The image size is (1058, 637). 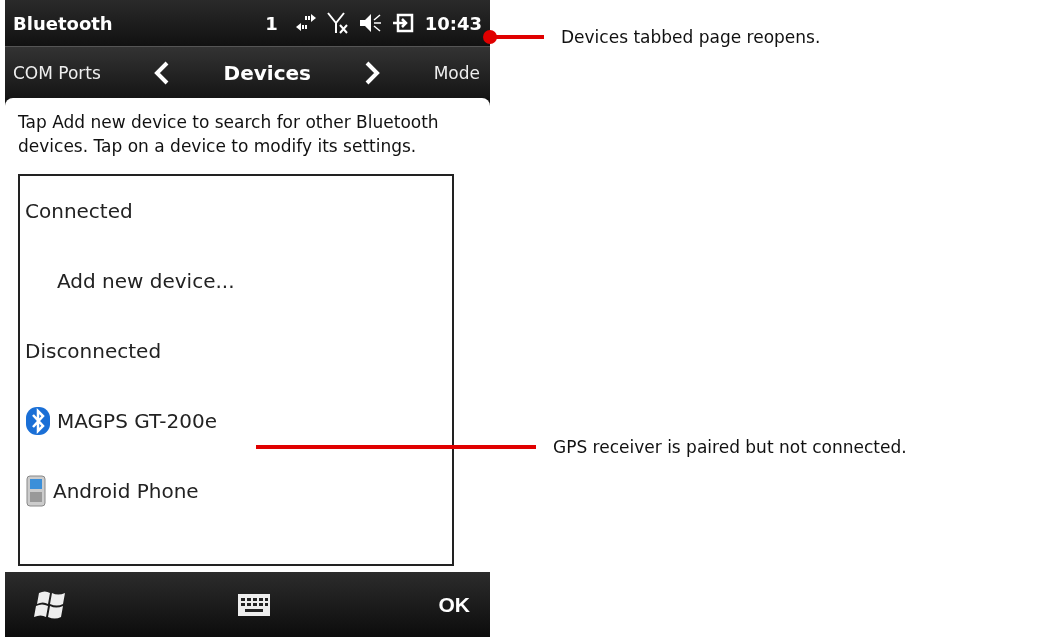 I want to click on section-header: Disconnected, so click(x=93, y=351).